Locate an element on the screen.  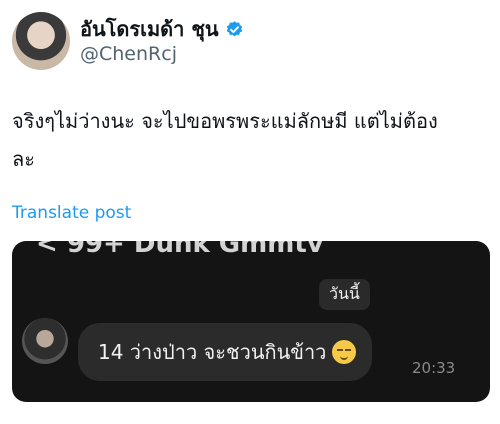
author-display-name: อันโดรเมด้า ชุน is located at coordinates (149, 29).